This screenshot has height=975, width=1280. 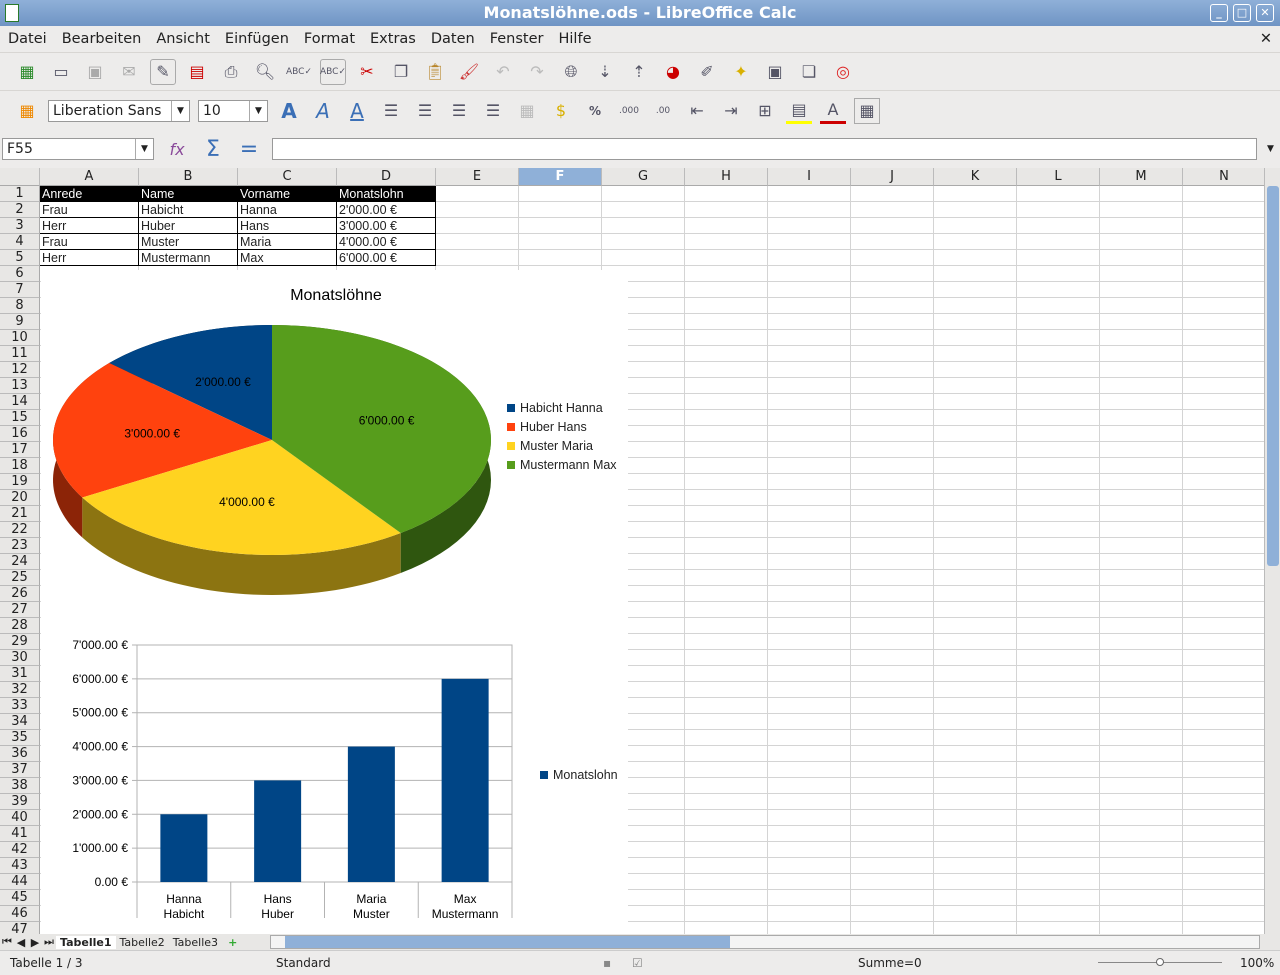 I want to click on next-sheet-button: ▶, so click(x=35, y=942).